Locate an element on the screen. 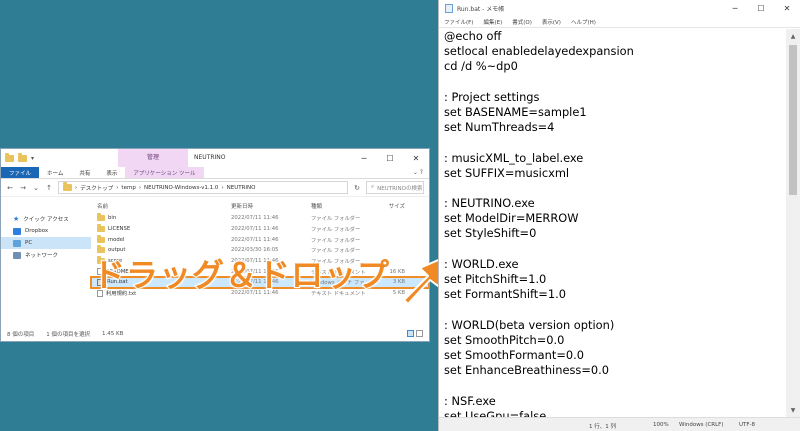 The width and height of the screenshot is (800, 431). tab-view: 表示 is located at coordinates (111, 172).